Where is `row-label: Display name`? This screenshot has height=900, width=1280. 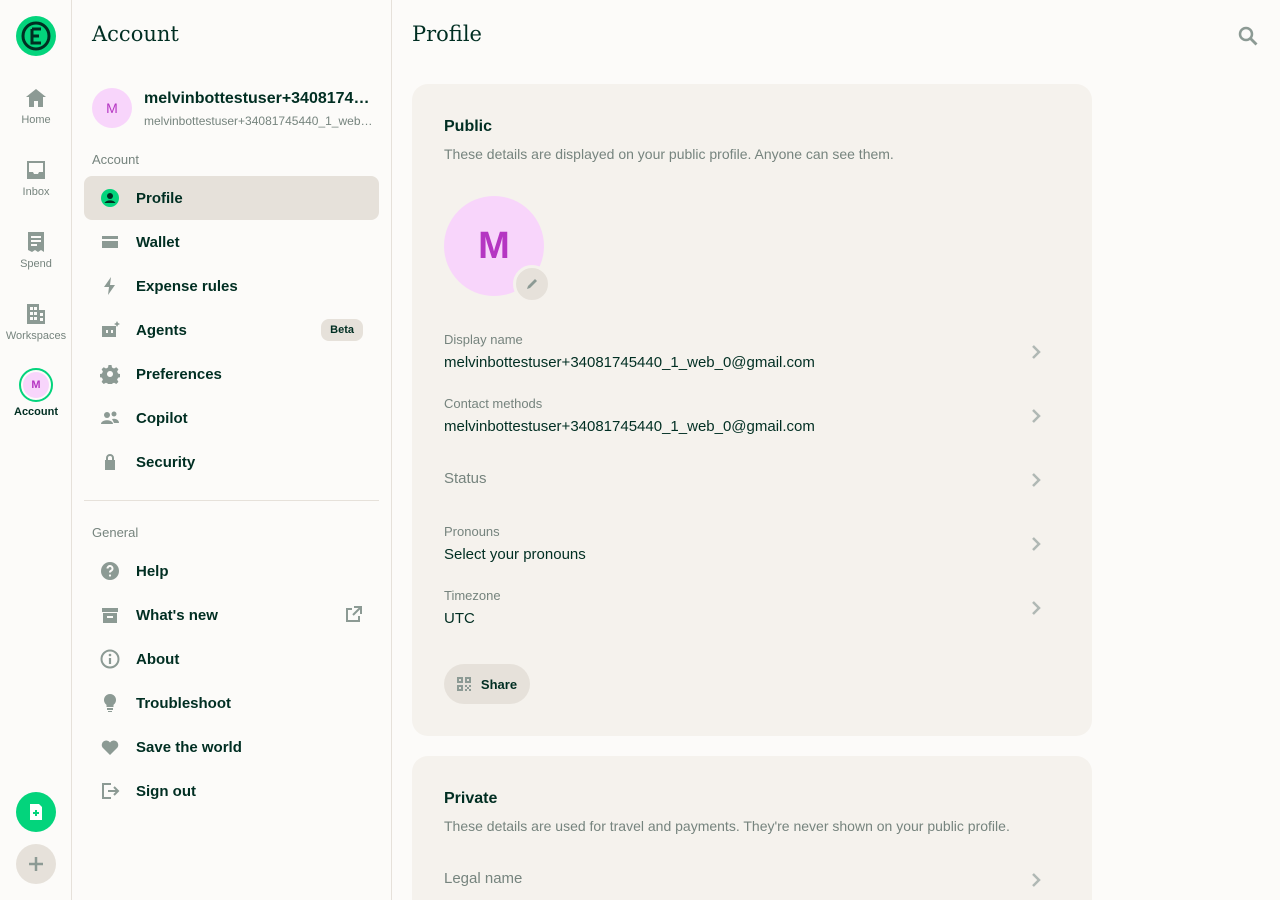
row-label: Display name is located at coordinates (483, 339).